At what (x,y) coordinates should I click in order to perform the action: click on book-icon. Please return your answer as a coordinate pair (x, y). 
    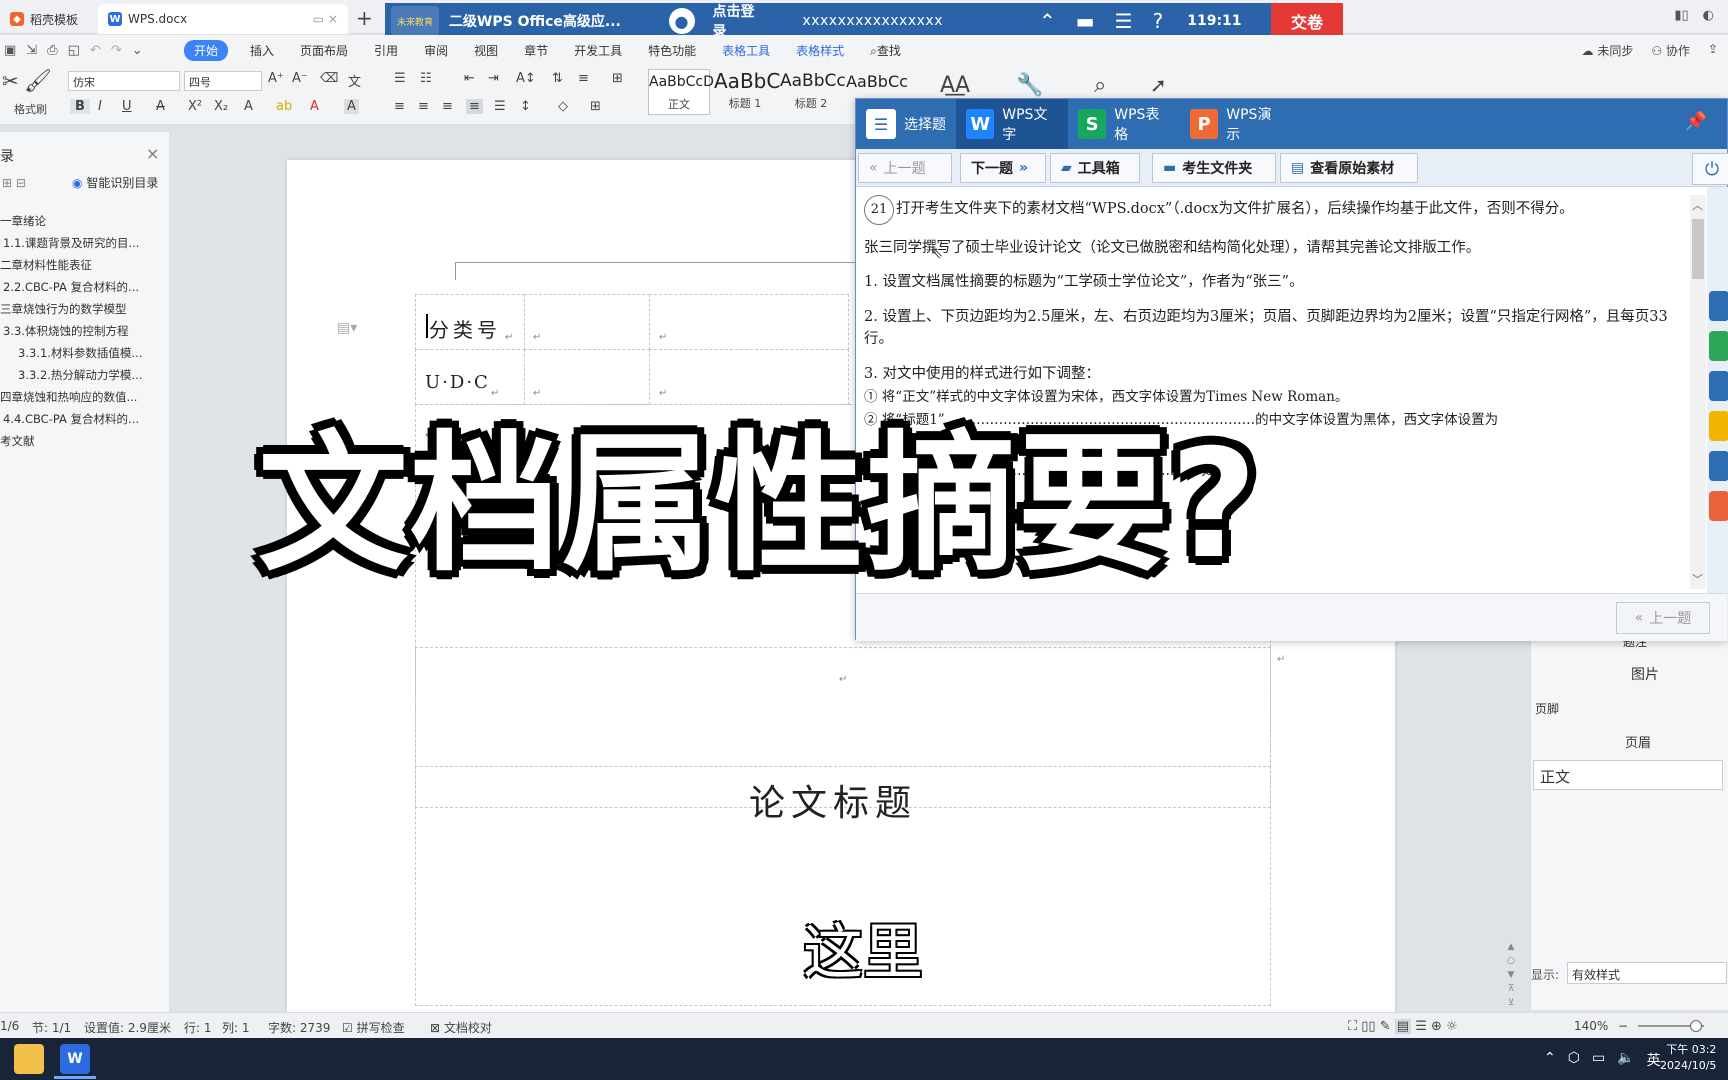
    Looking at the image, I should click on (1718, 386).